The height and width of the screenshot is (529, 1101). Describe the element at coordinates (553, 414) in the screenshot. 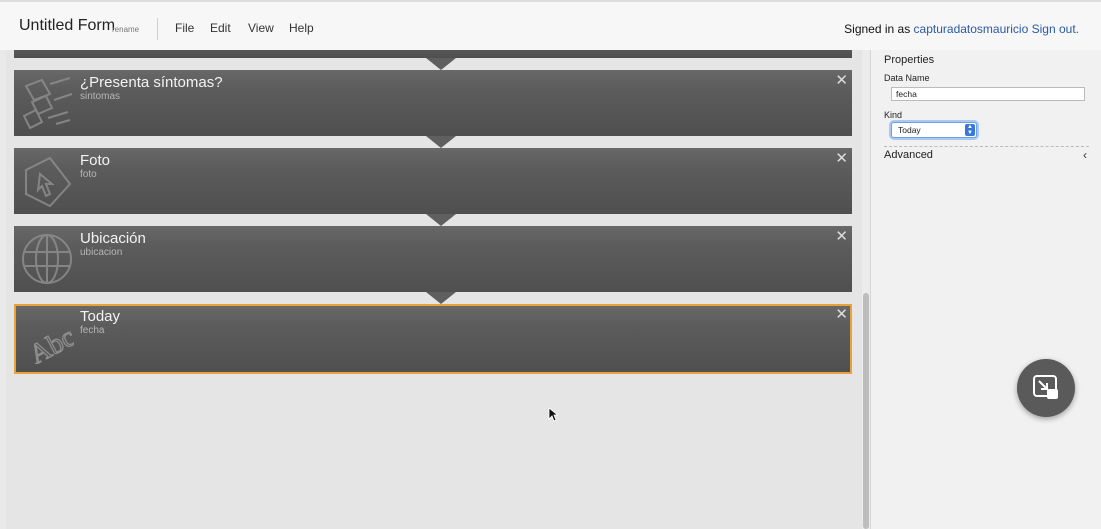

I see `mouse-cursor-icon` at that location.